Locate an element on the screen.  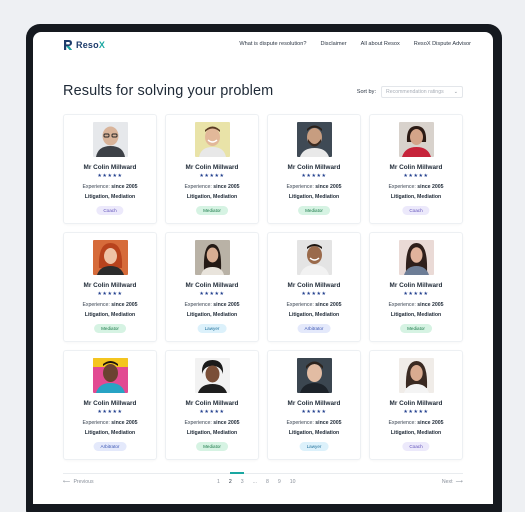
sort-dropdown-value: Recommendation ratings is located at coordinates (415, 92).